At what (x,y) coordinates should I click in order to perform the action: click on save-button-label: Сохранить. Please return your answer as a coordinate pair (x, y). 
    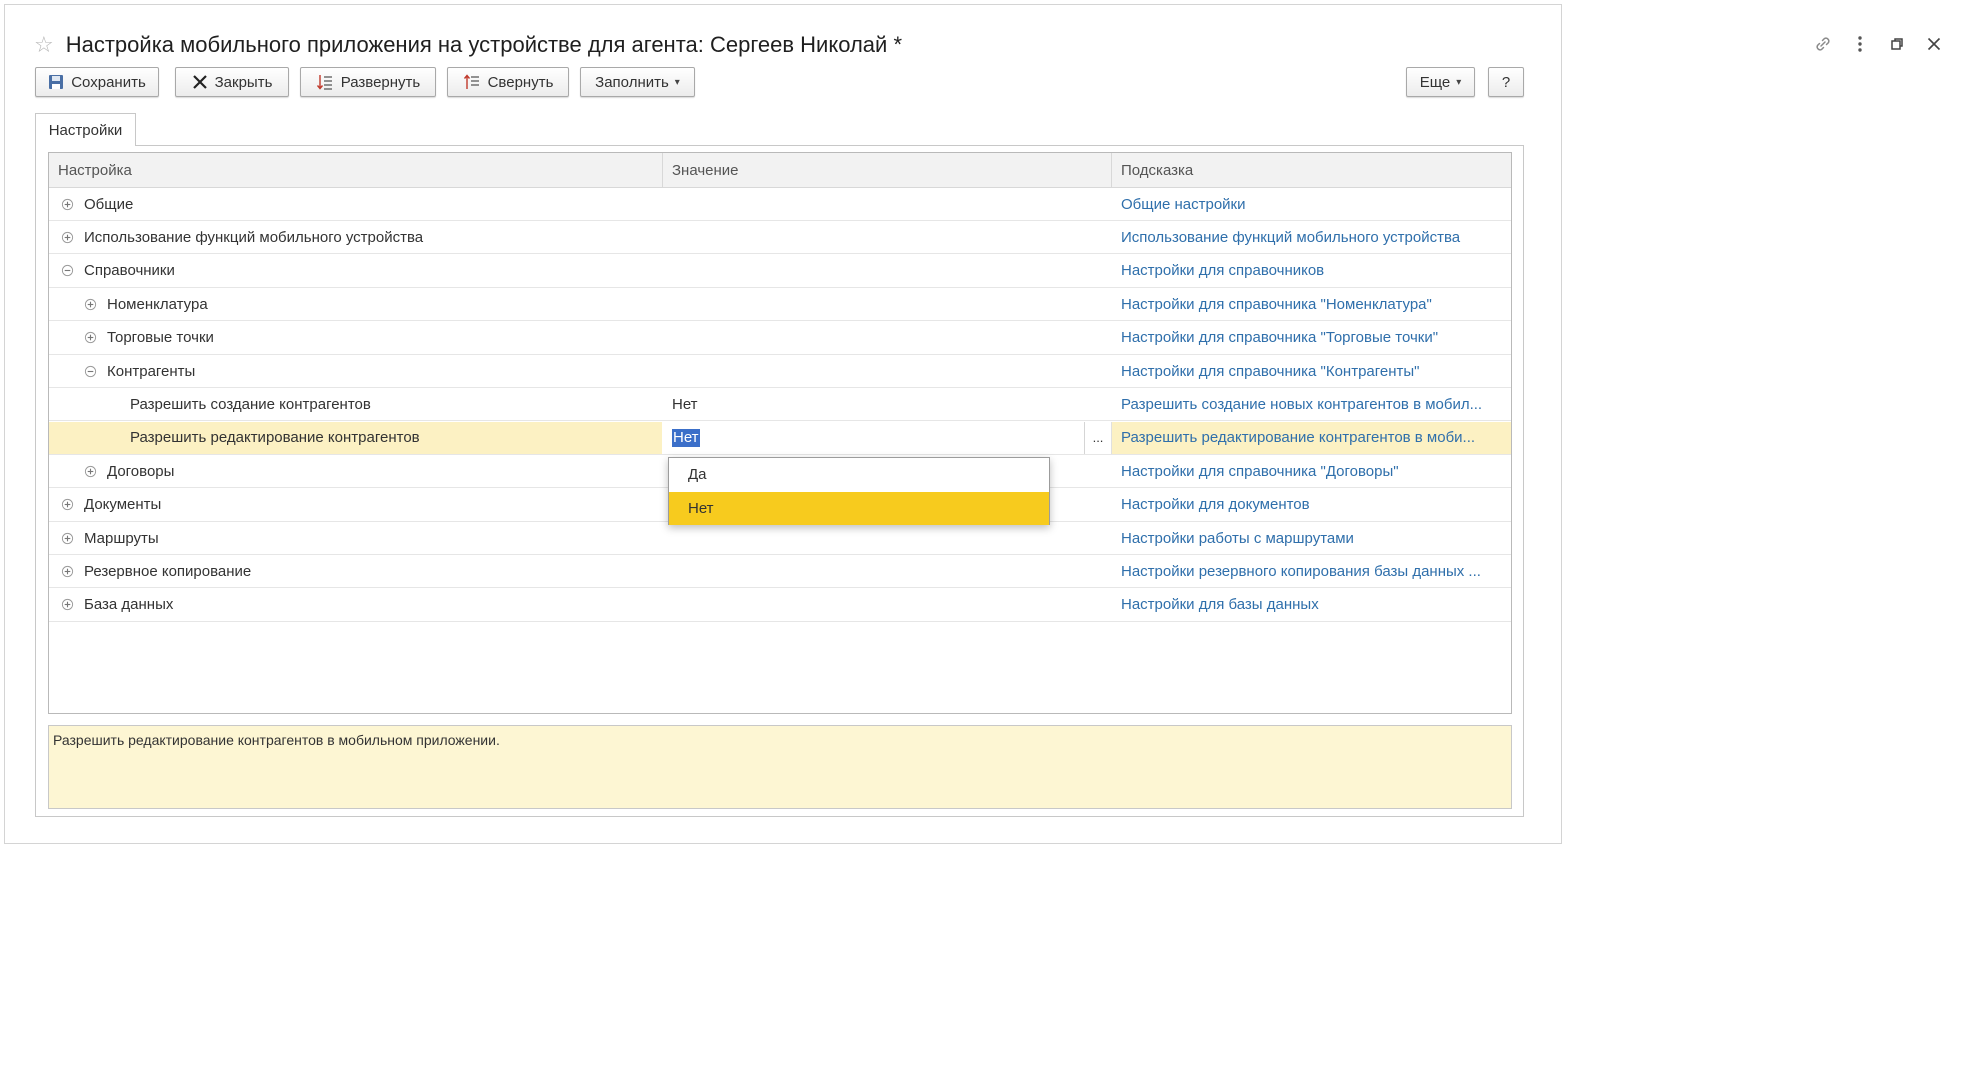
    Looking at the image, I should click on (108, 82).